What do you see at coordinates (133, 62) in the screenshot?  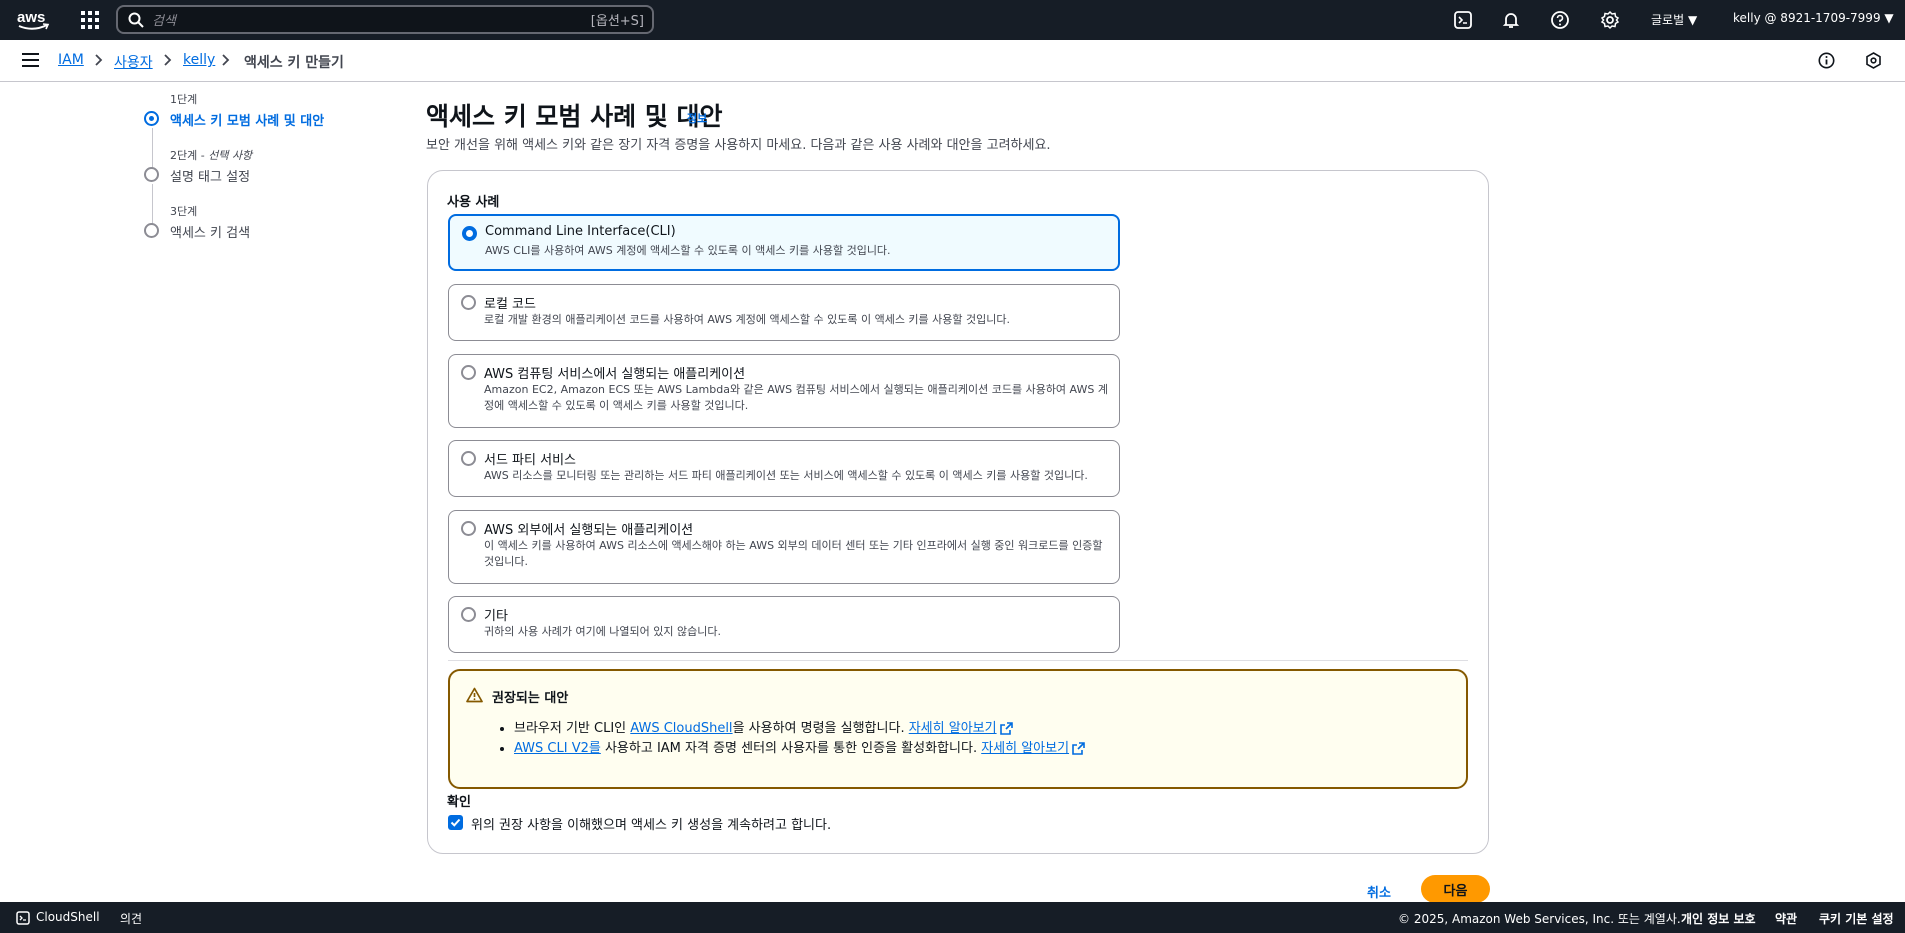 I see `breadcrumb-users: 사용자` at bounding box center [133, 62].